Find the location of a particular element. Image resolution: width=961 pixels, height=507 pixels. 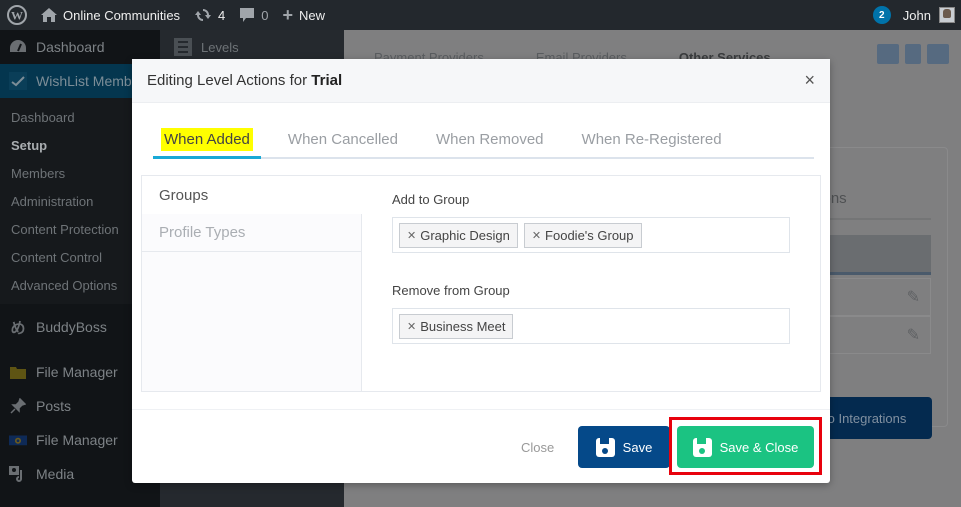

comments-link: 0 is located at coordinates (253, 15).